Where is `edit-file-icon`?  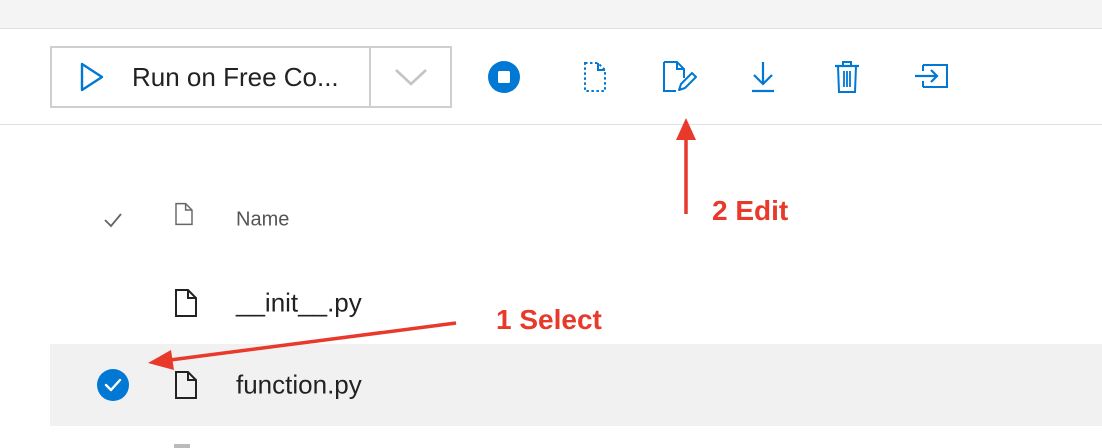 edit-file-icon is located at coordinates (680, 76).